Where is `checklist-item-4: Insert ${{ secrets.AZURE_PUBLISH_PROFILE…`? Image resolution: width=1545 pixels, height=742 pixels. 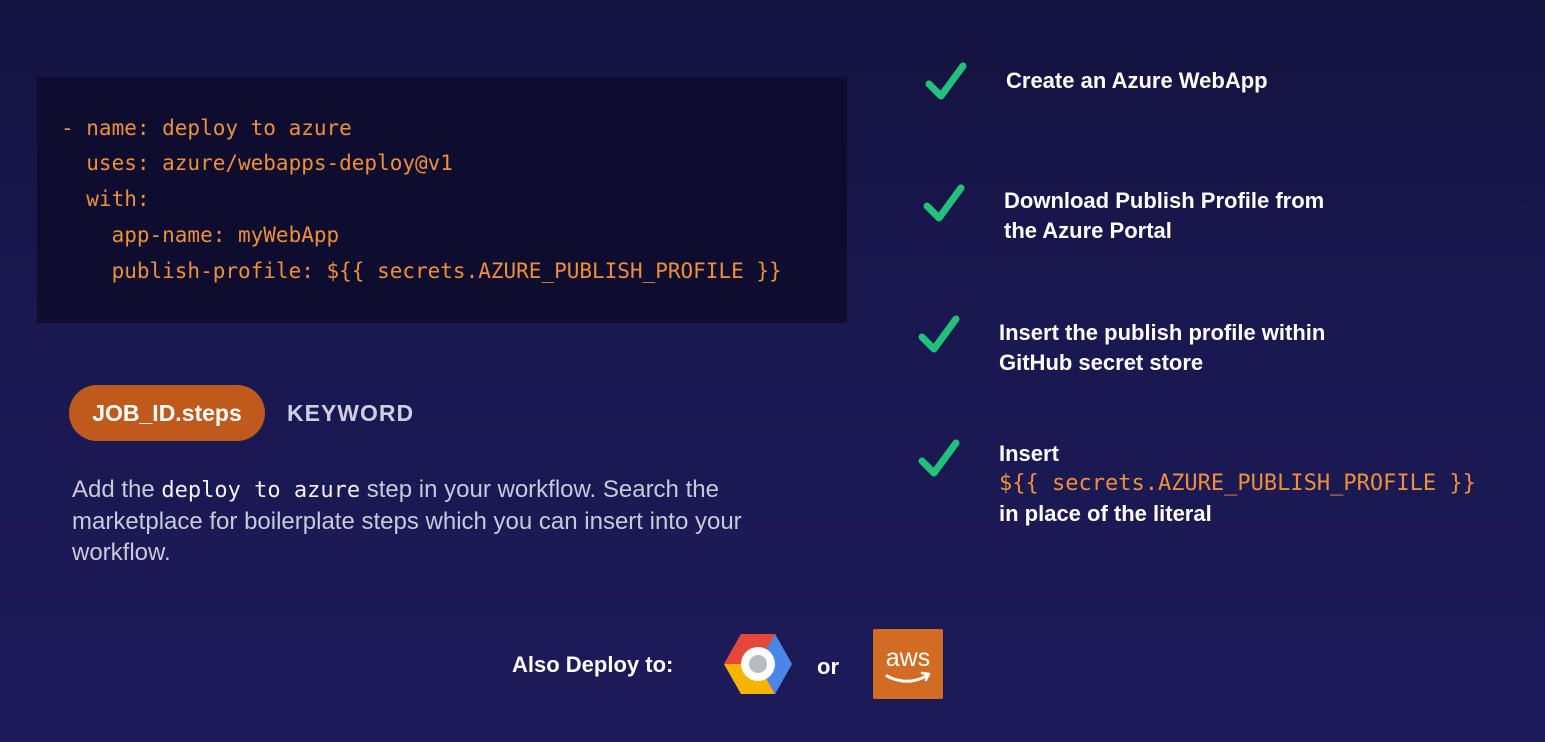
checklist-item-4: Insert ${{ secrets.AZURE_PUBLISH_PROFILE… is located at coordinates (1237, 484).